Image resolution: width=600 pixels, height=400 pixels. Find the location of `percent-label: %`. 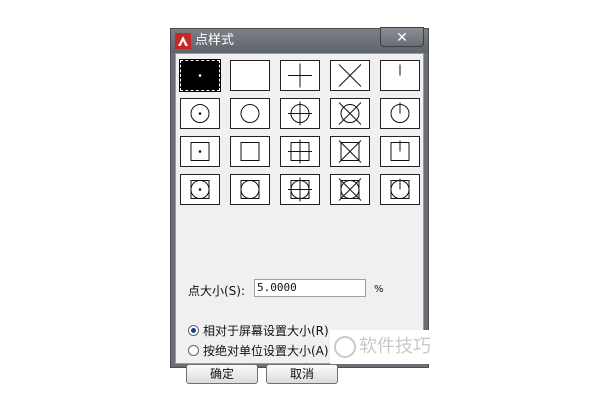

percent-label: % is located at coordinates (379, 289).